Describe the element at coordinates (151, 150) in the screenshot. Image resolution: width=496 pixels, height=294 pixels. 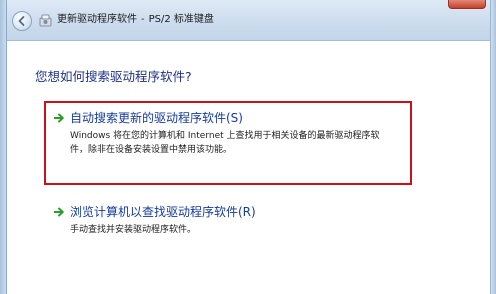
I see `option-auto-search-desc-line2: 件，除非在设备安装设置中禁用该功能。` at that location.